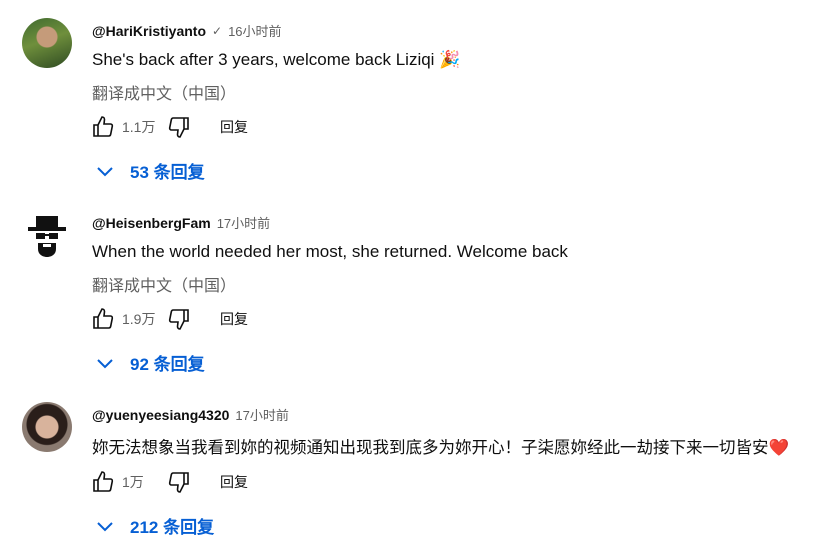 This screenshot has height=551, width=839. I want to click on view-replies-button: 92 条回复, so click(150, 362).